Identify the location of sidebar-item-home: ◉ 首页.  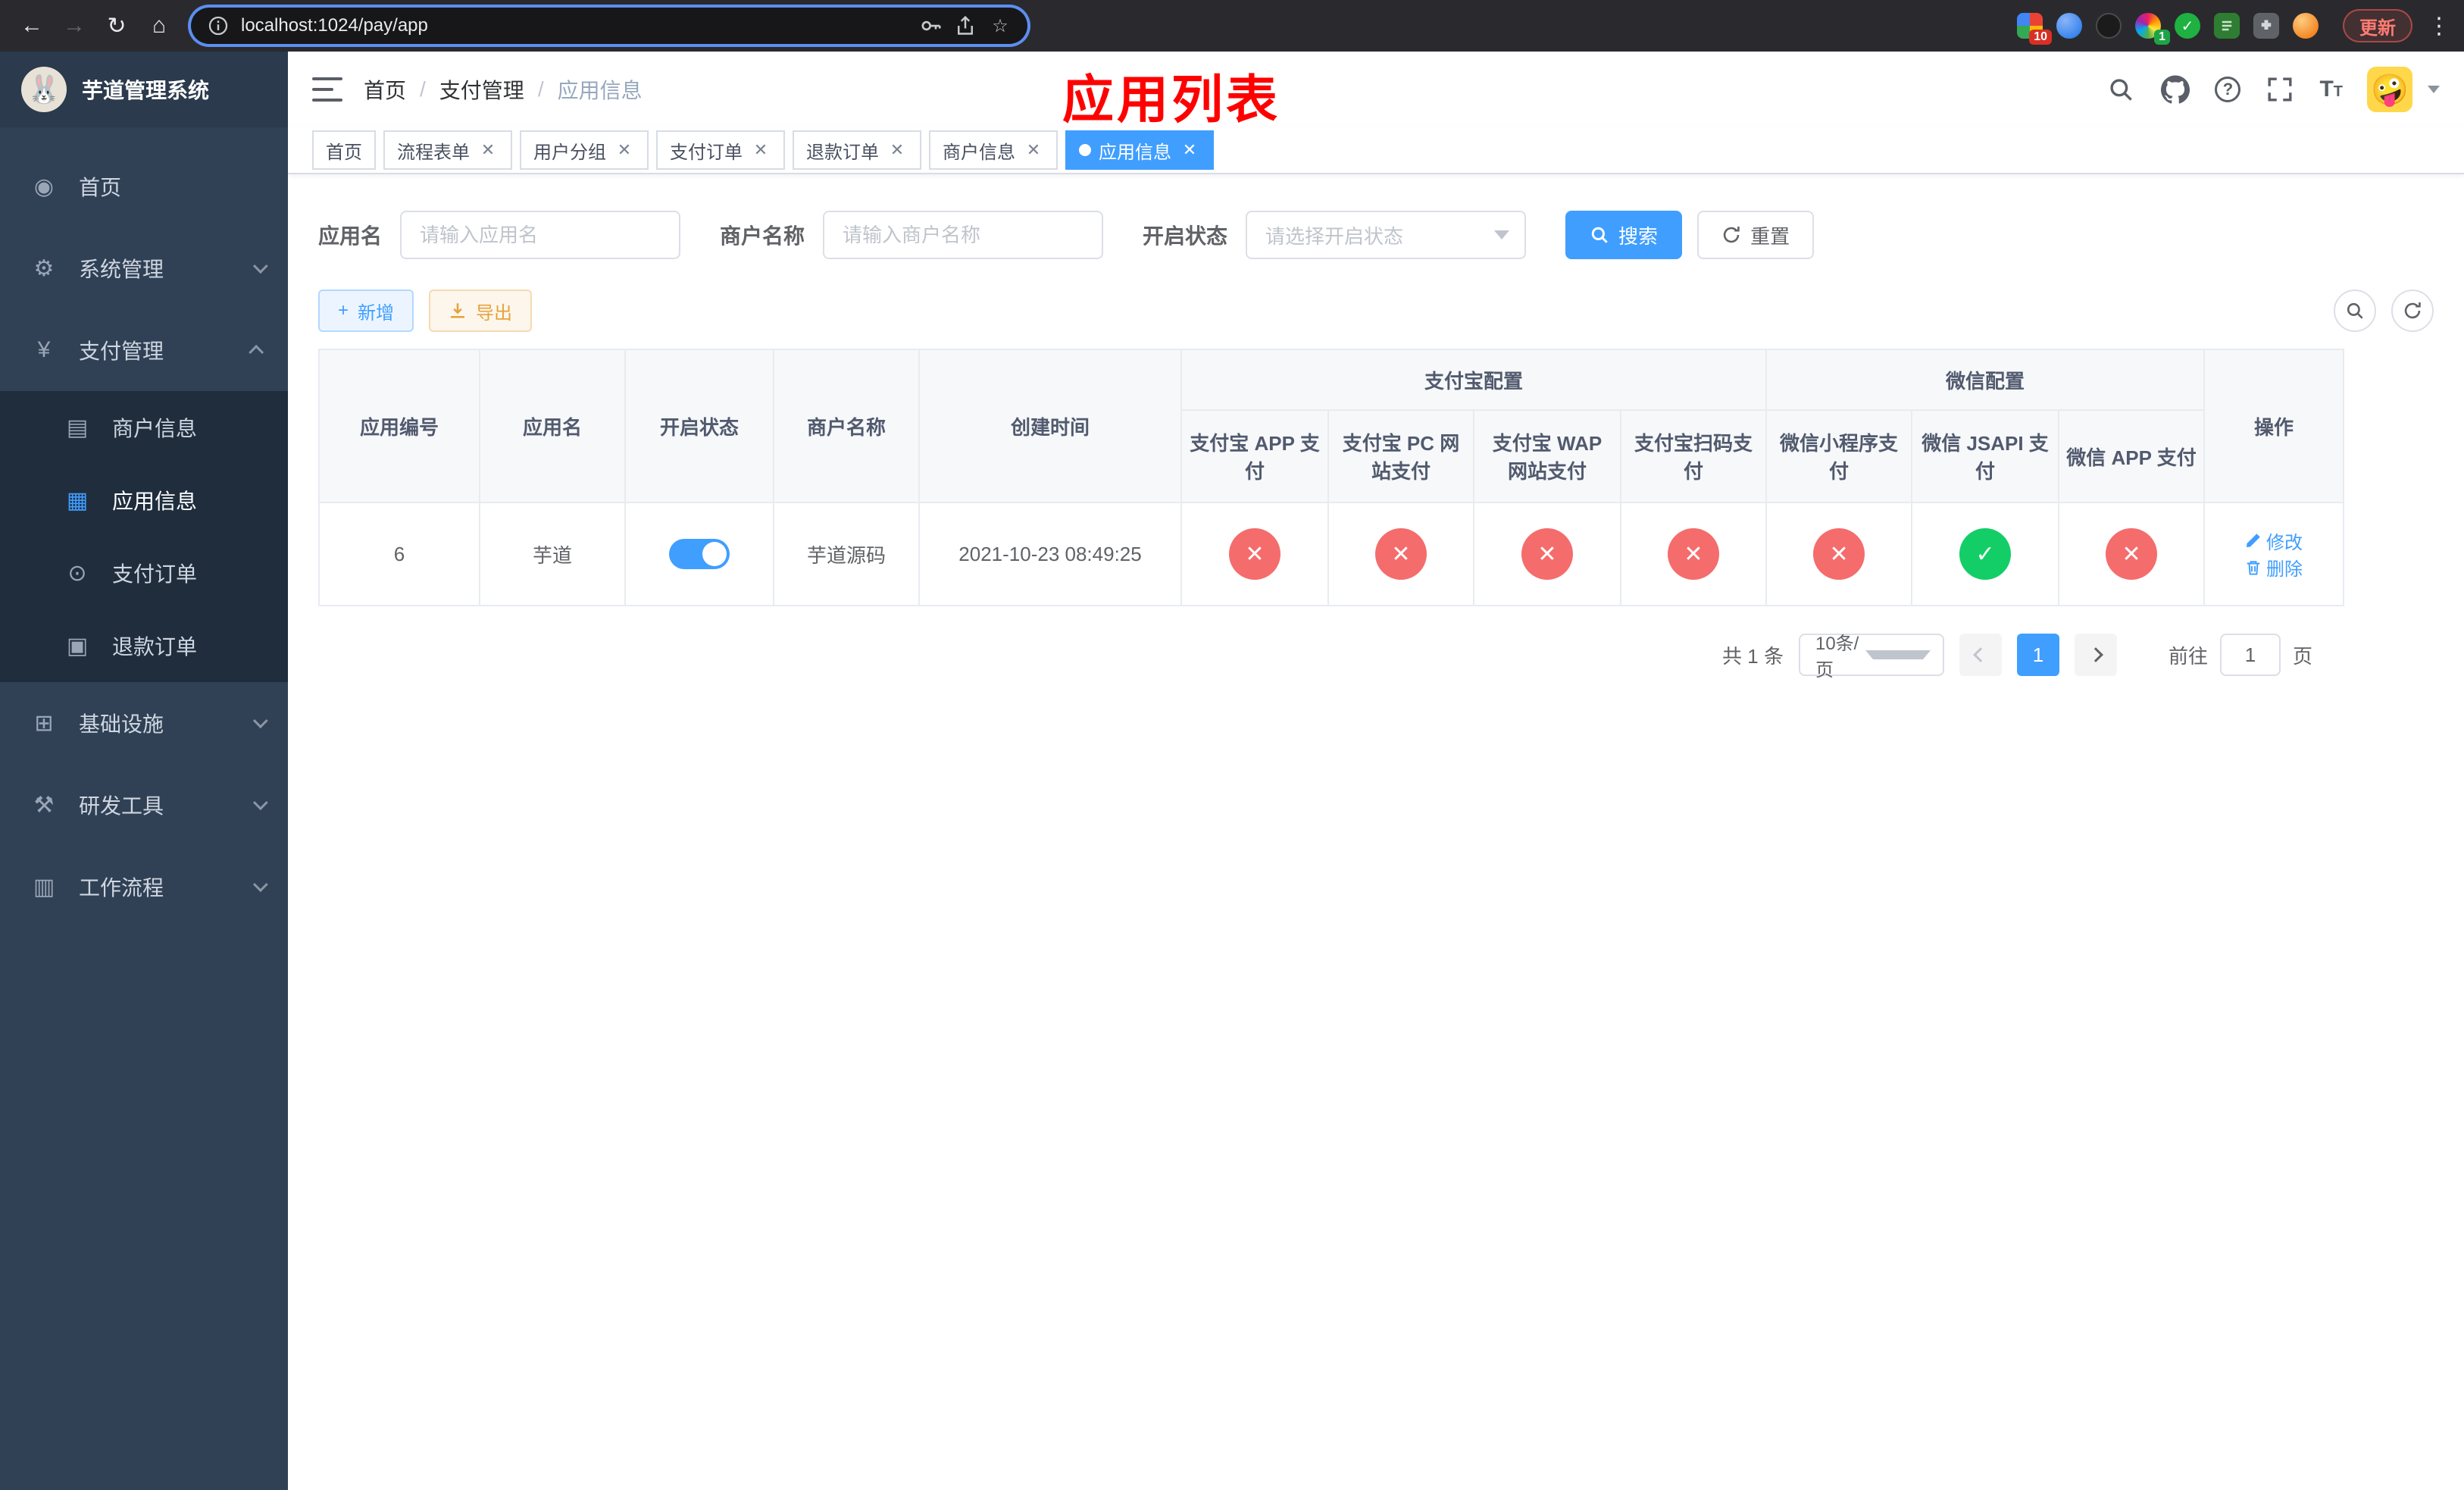
(144, 186).